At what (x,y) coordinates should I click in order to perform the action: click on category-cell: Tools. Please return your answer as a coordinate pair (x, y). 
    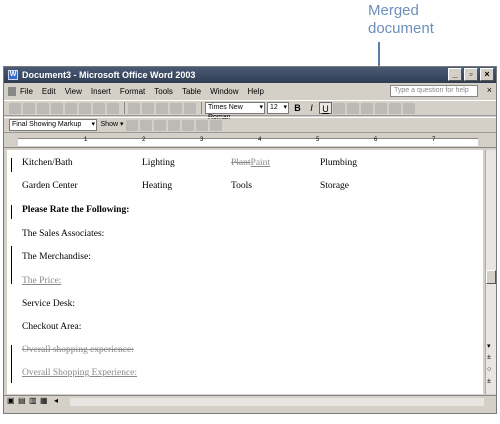
    Looking at the image, I should click on (241, 186).